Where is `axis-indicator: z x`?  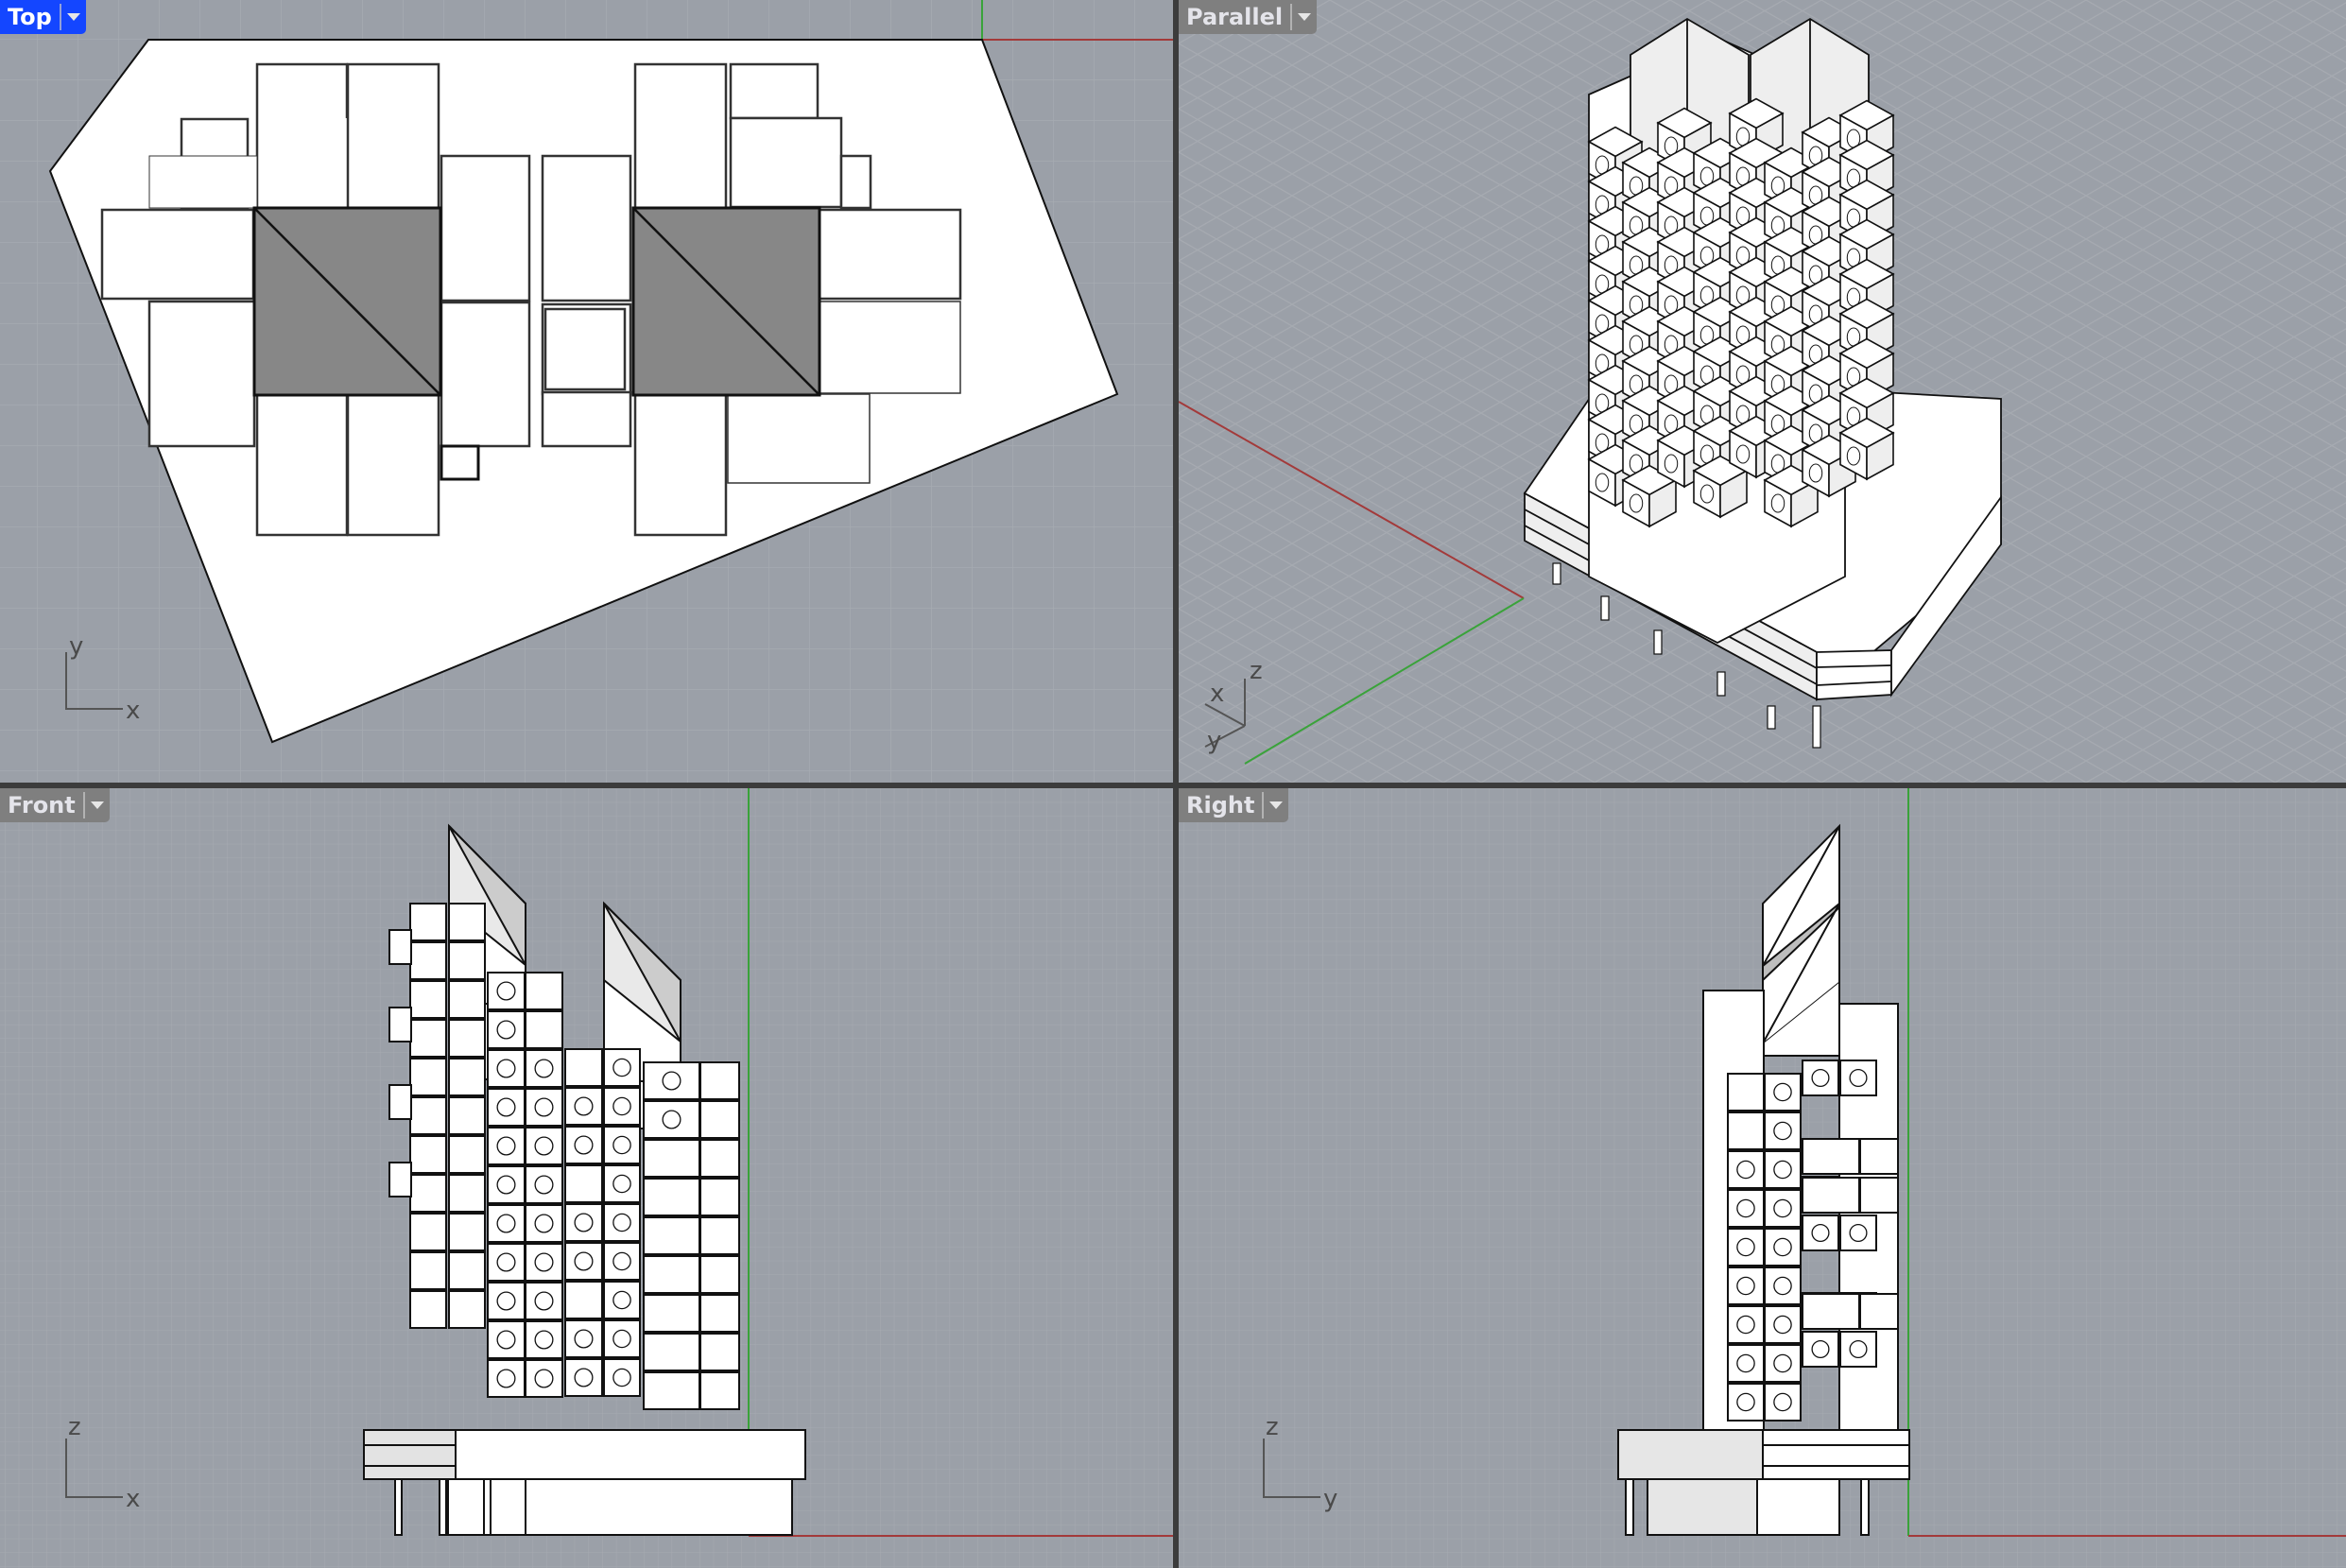
axis-indicator: z x is located at coordinates (102, 1463).